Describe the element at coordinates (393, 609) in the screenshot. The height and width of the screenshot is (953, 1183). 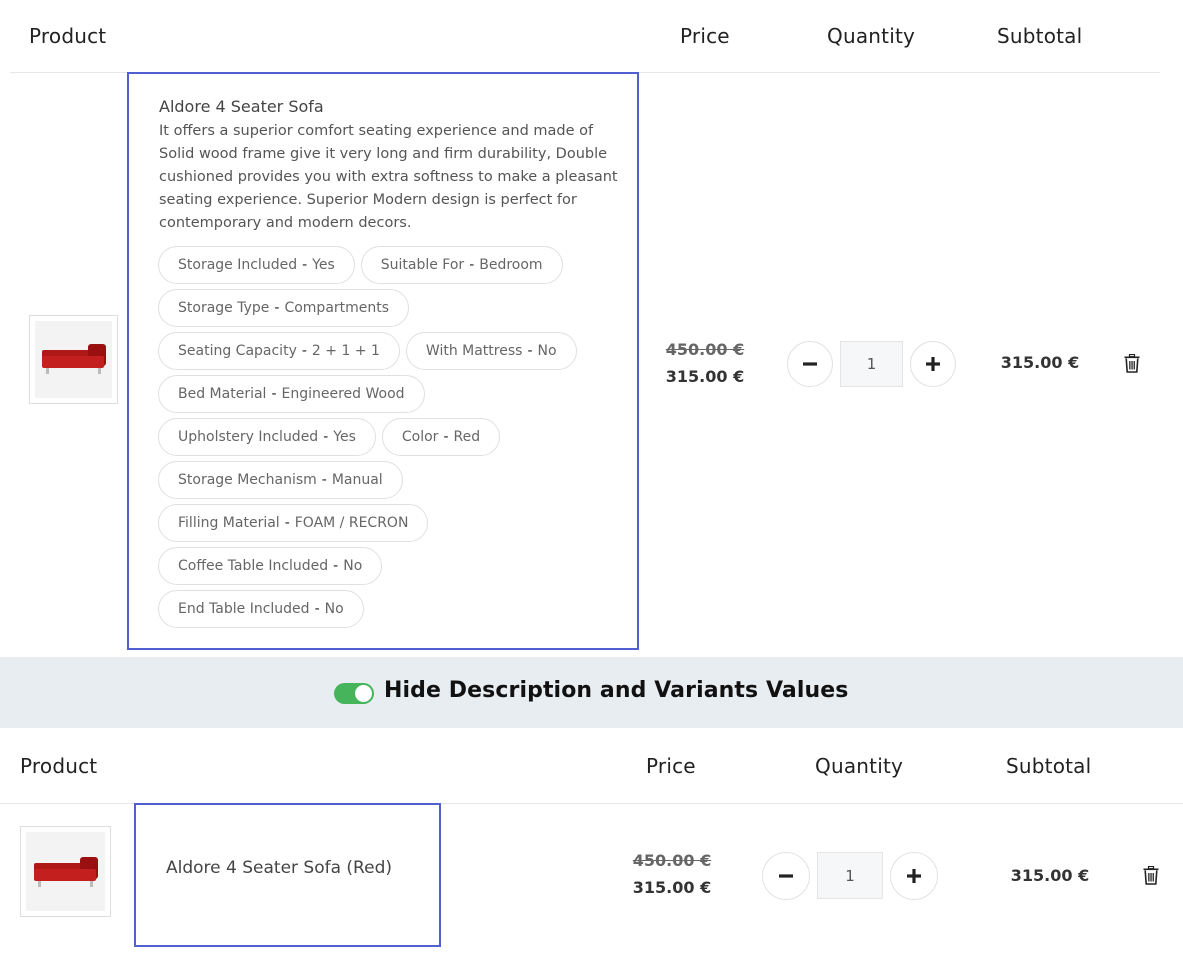
I see `variant-chip-row: End Table Included - No` at that location.